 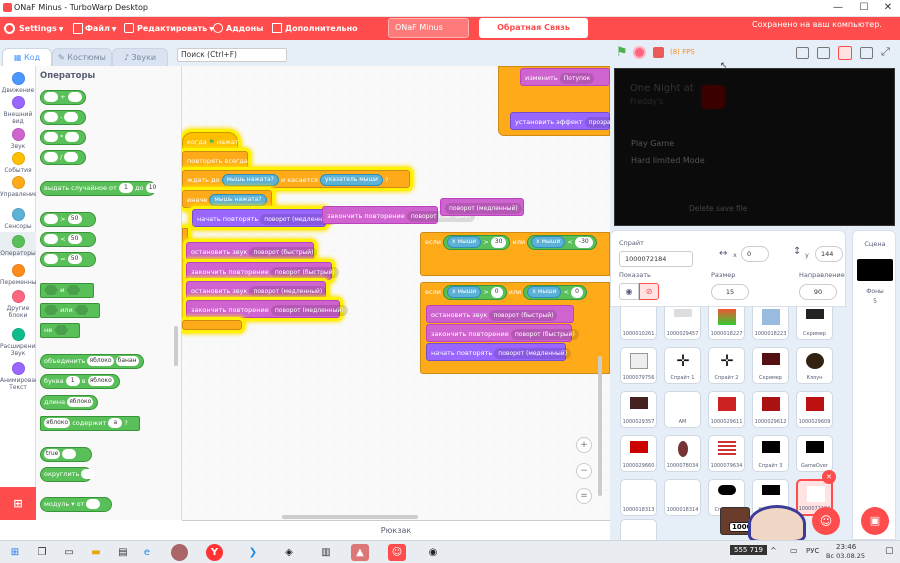 I want to click on eq-value: 50, so click(x=74, y=259).